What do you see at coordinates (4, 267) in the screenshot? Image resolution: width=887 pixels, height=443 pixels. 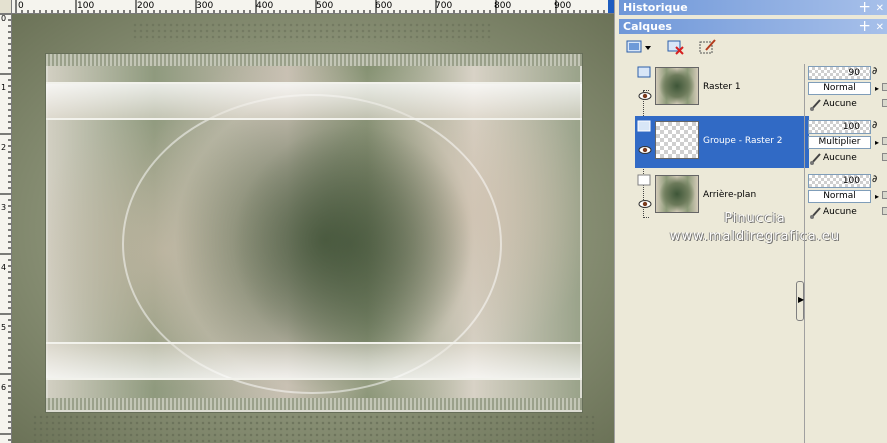 I see `ruler-label: 4` at bounding box center [4, 267].